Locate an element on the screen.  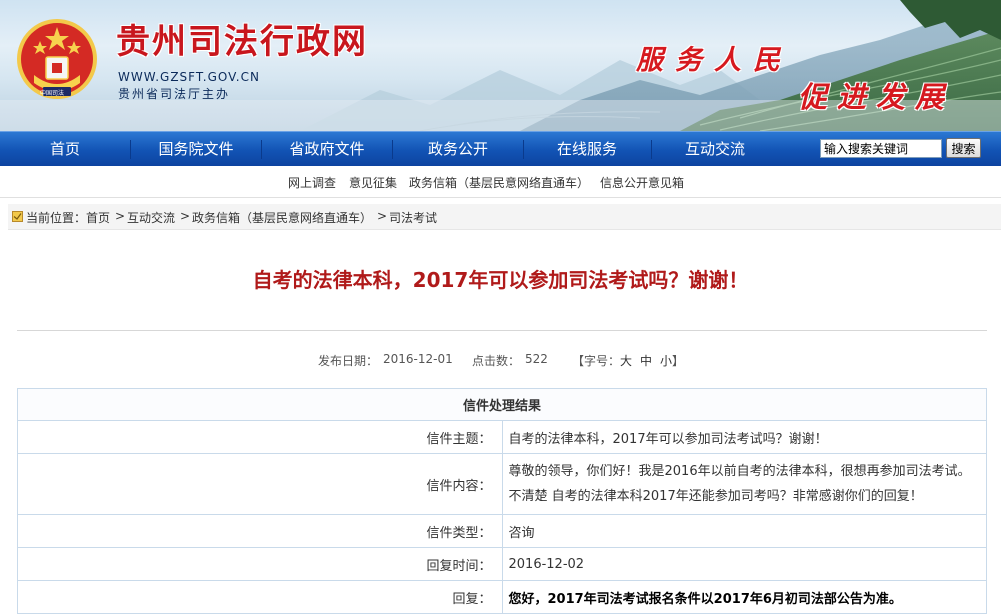
table-row: 信件主题： 自考的法律本科，2017年可以参加司法考试吗？谢谢！ is located at coordinates (502, 437).